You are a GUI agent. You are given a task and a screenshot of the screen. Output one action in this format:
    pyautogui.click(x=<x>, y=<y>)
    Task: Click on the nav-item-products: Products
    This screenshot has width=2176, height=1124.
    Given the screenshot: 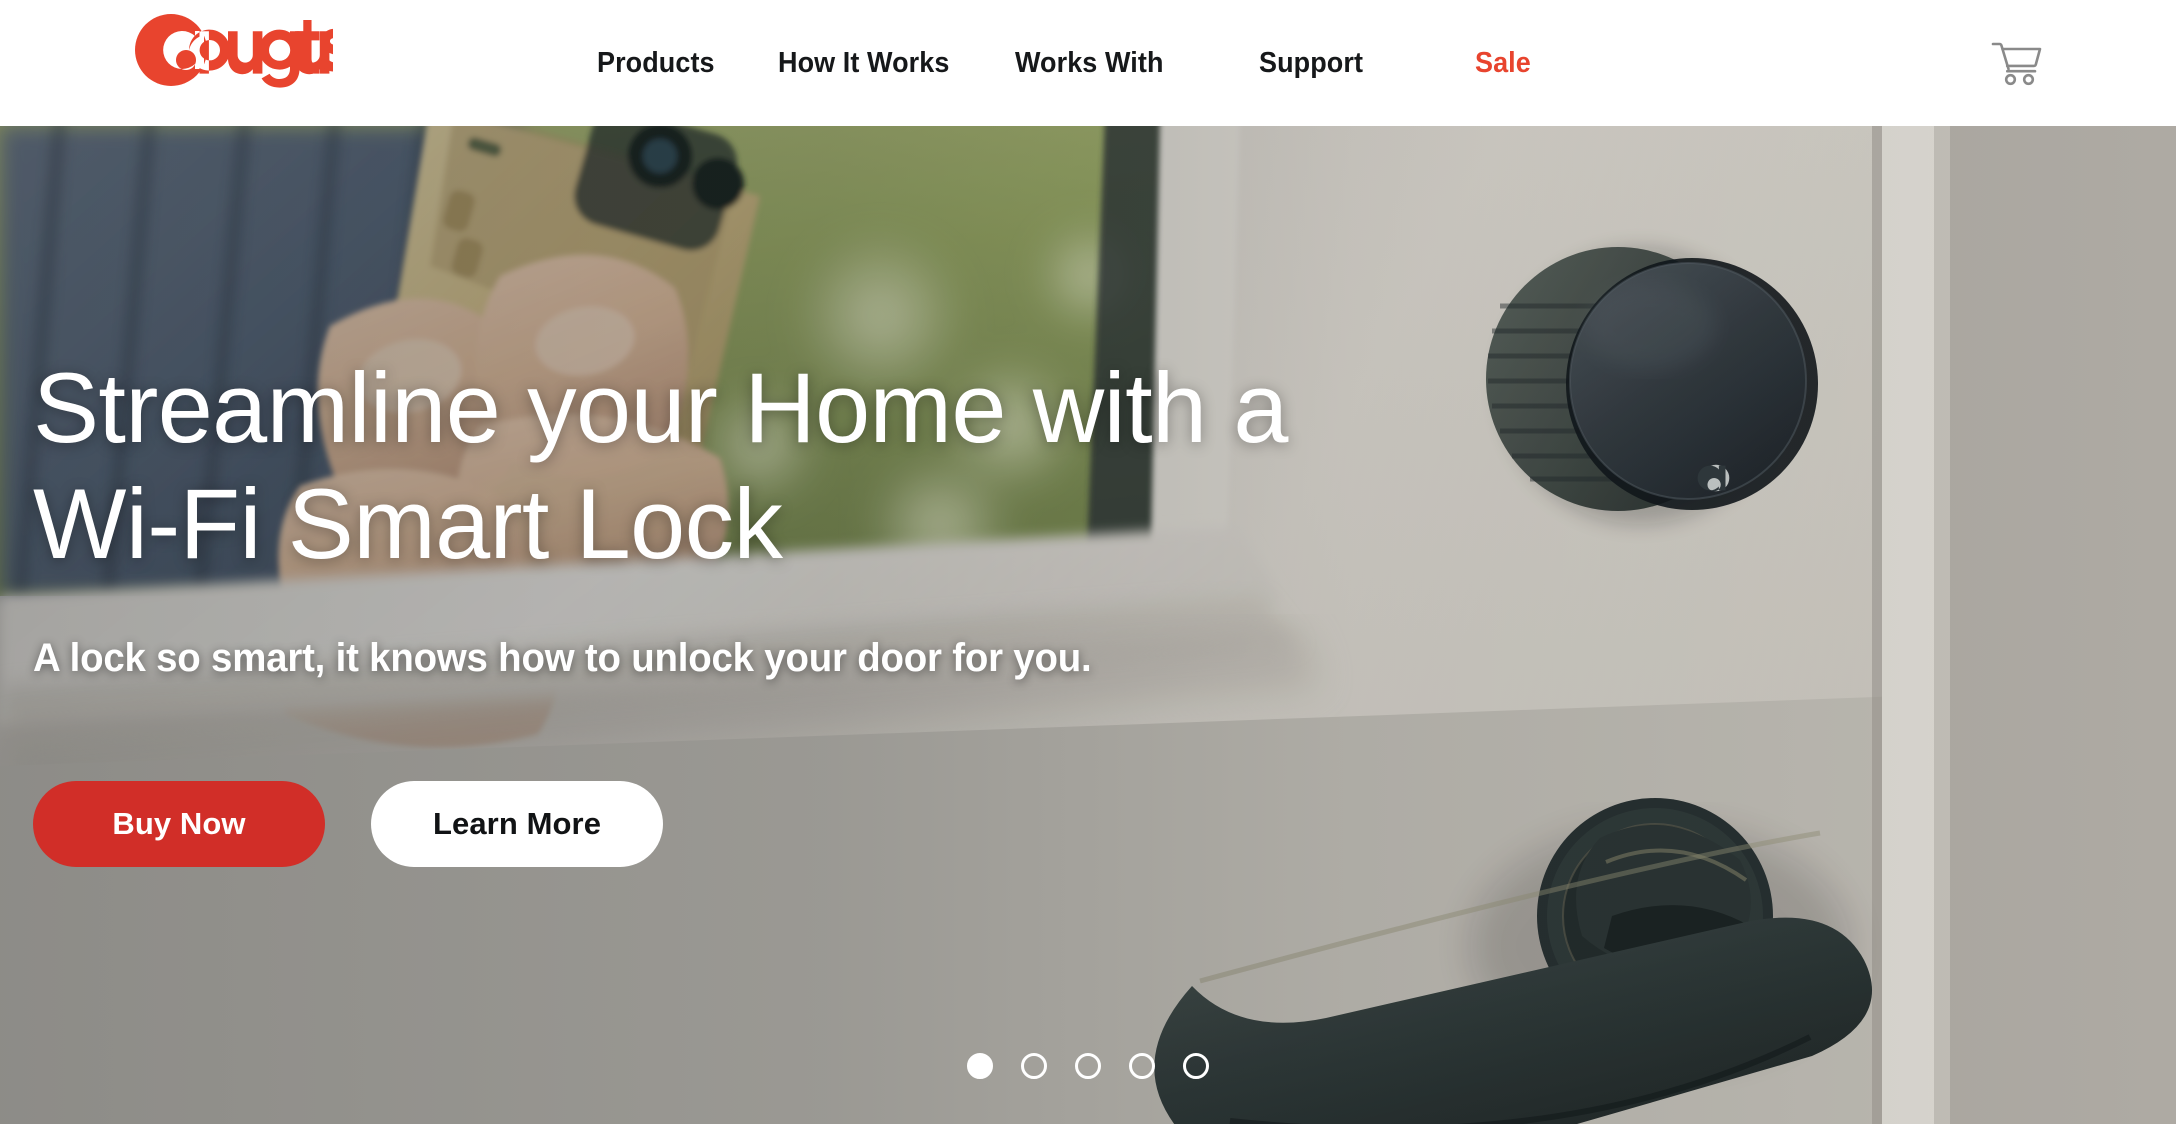 What is the action you would take?
    pyautogui.click(x=660, y=63)
    